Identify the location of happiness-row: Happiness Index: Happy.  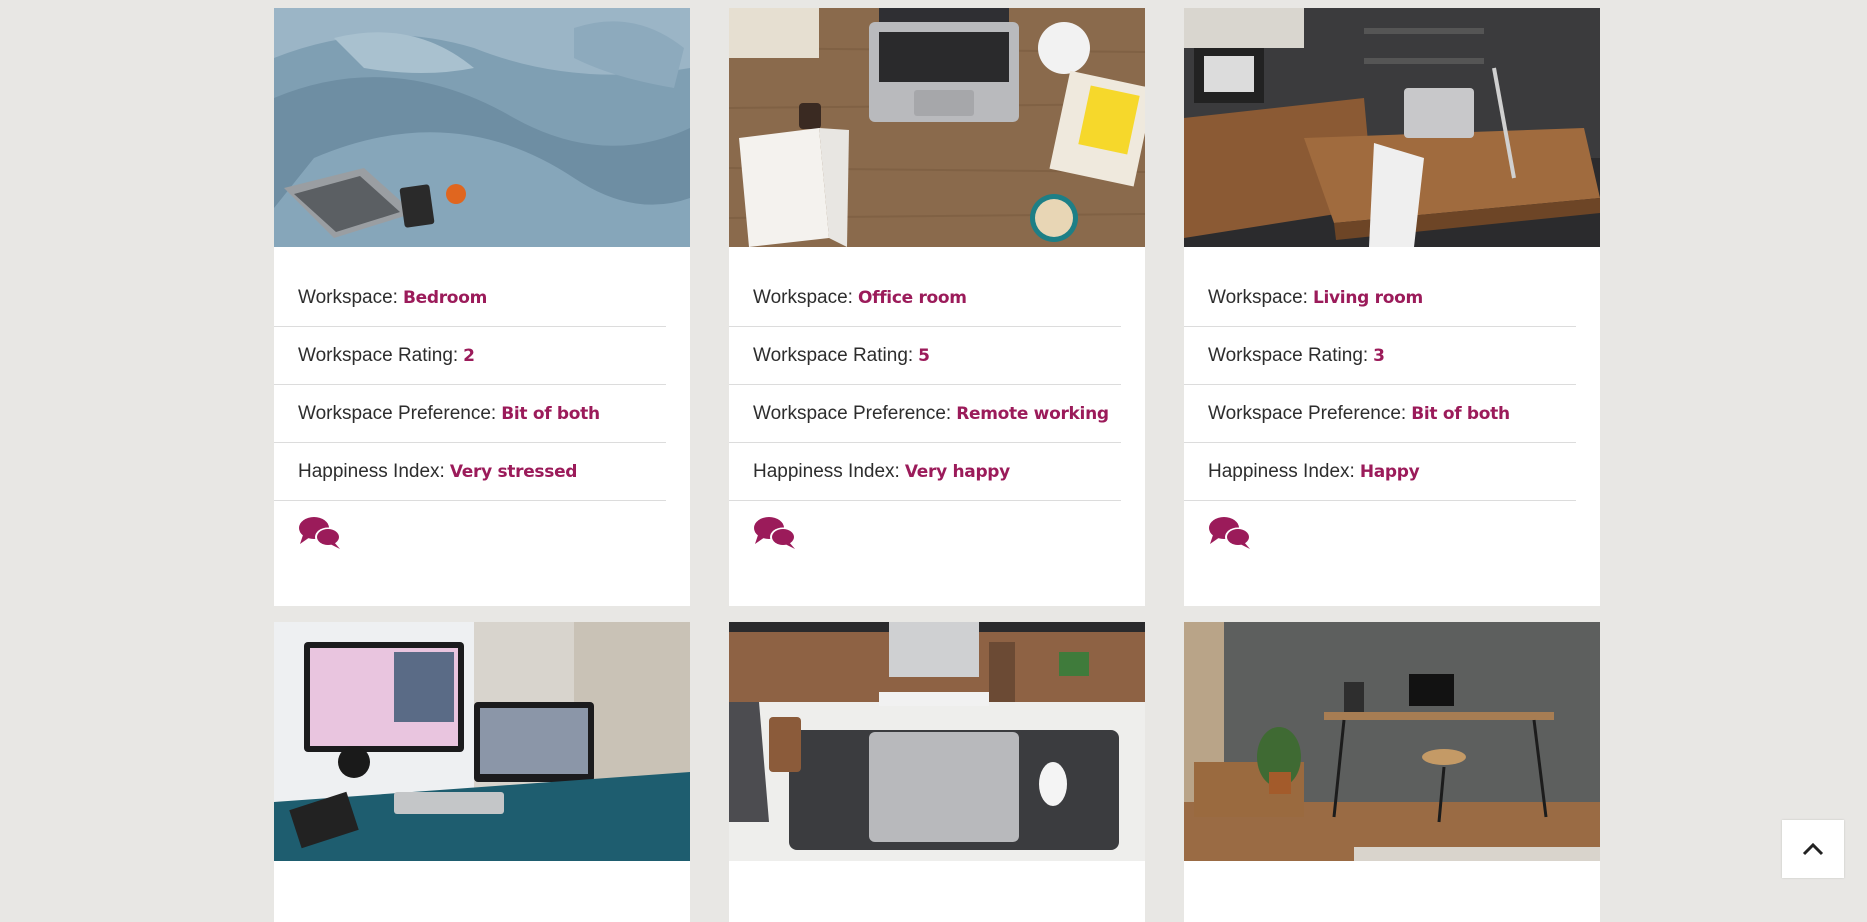
(1380, 472).